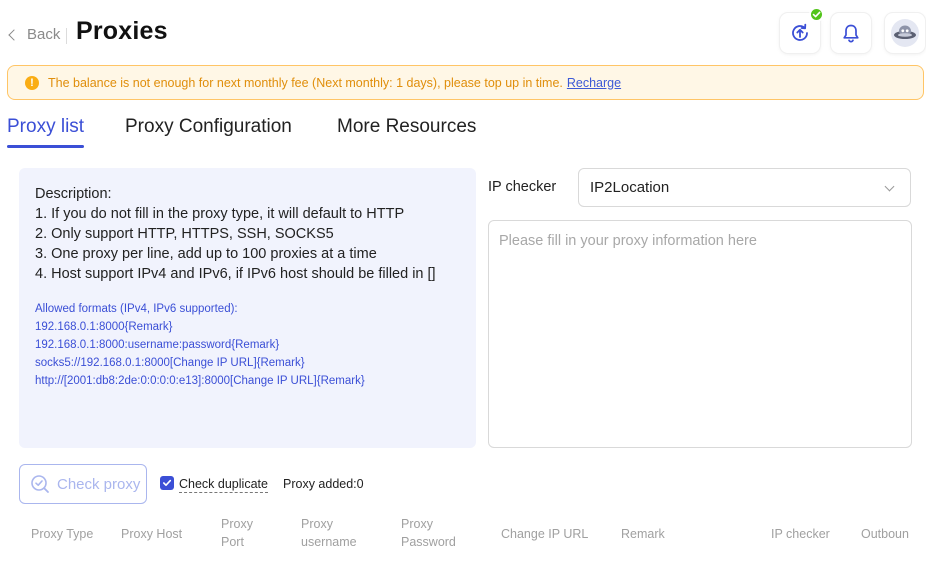 This screenshot has height=563, width=926. I want to click on column-header-proxy-type: Proxy Type, so click(62, 534).